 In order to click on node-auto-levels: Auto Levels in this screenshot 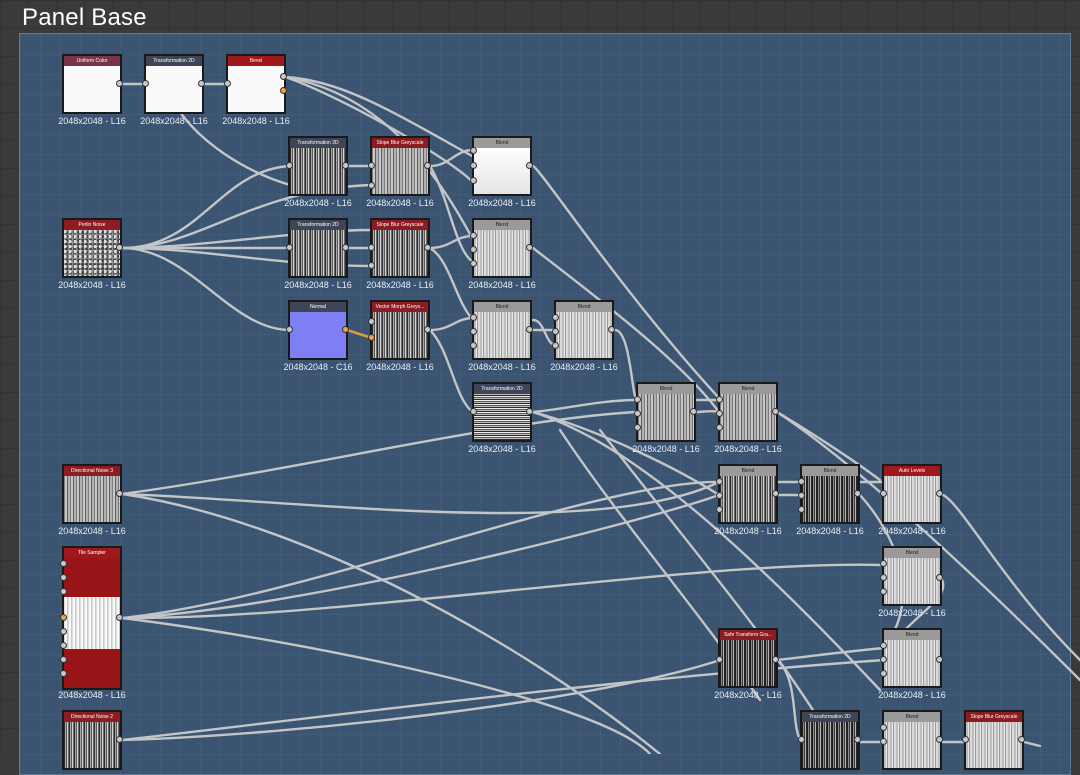, I will do `click(912, 494)`.